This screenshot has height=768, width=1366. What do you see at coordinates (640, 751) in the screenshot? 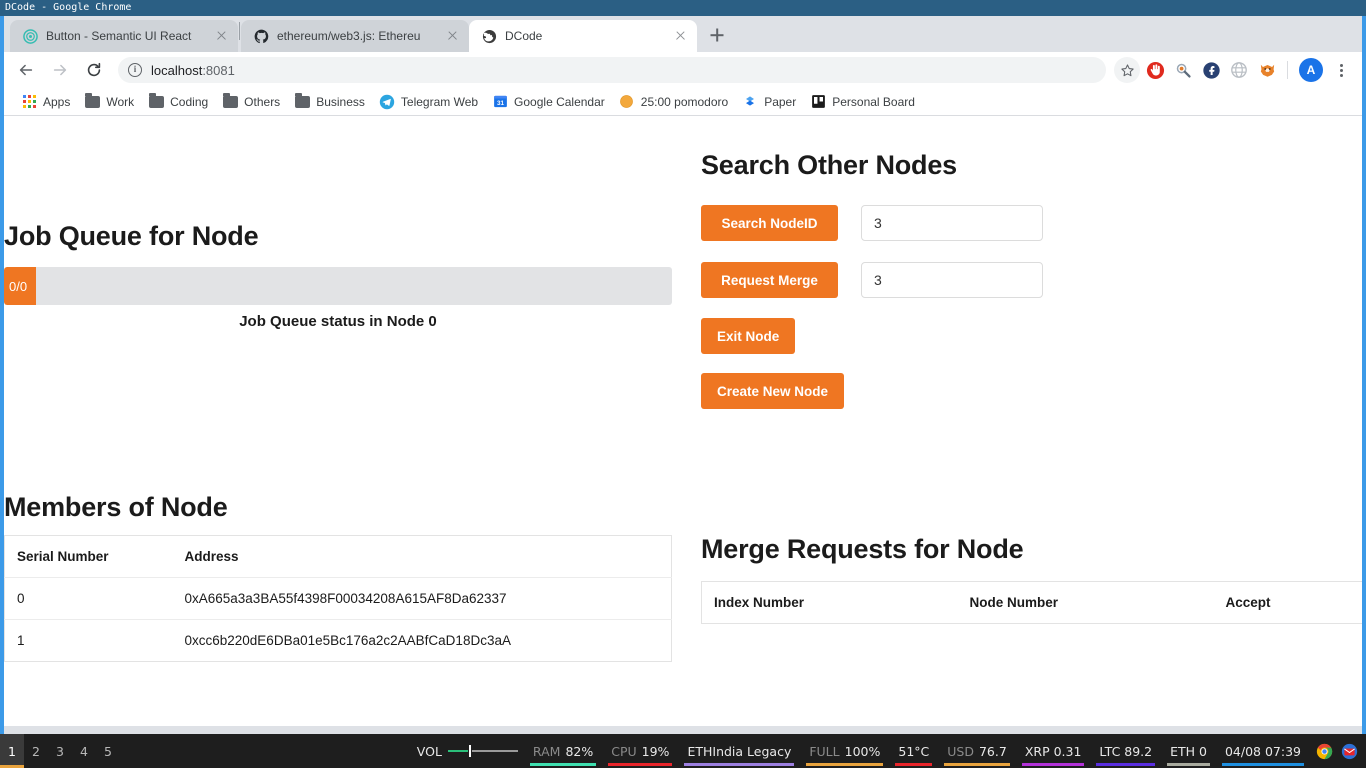
I see `status-cpu: CPU 19%` at bounding box center [640, 751].